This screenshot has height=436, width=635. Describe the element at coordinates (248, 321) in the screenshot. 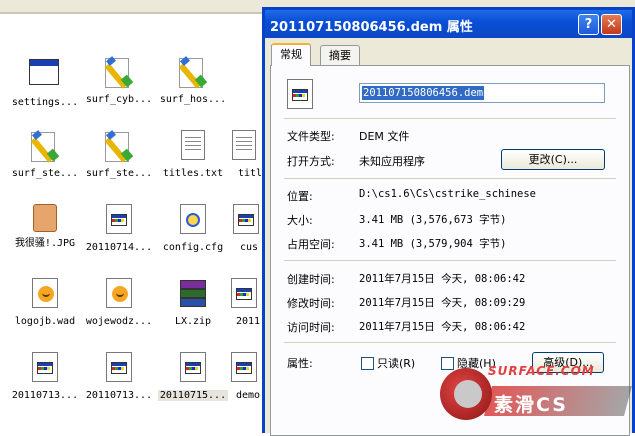

I see `file-label: 2011` at that location.